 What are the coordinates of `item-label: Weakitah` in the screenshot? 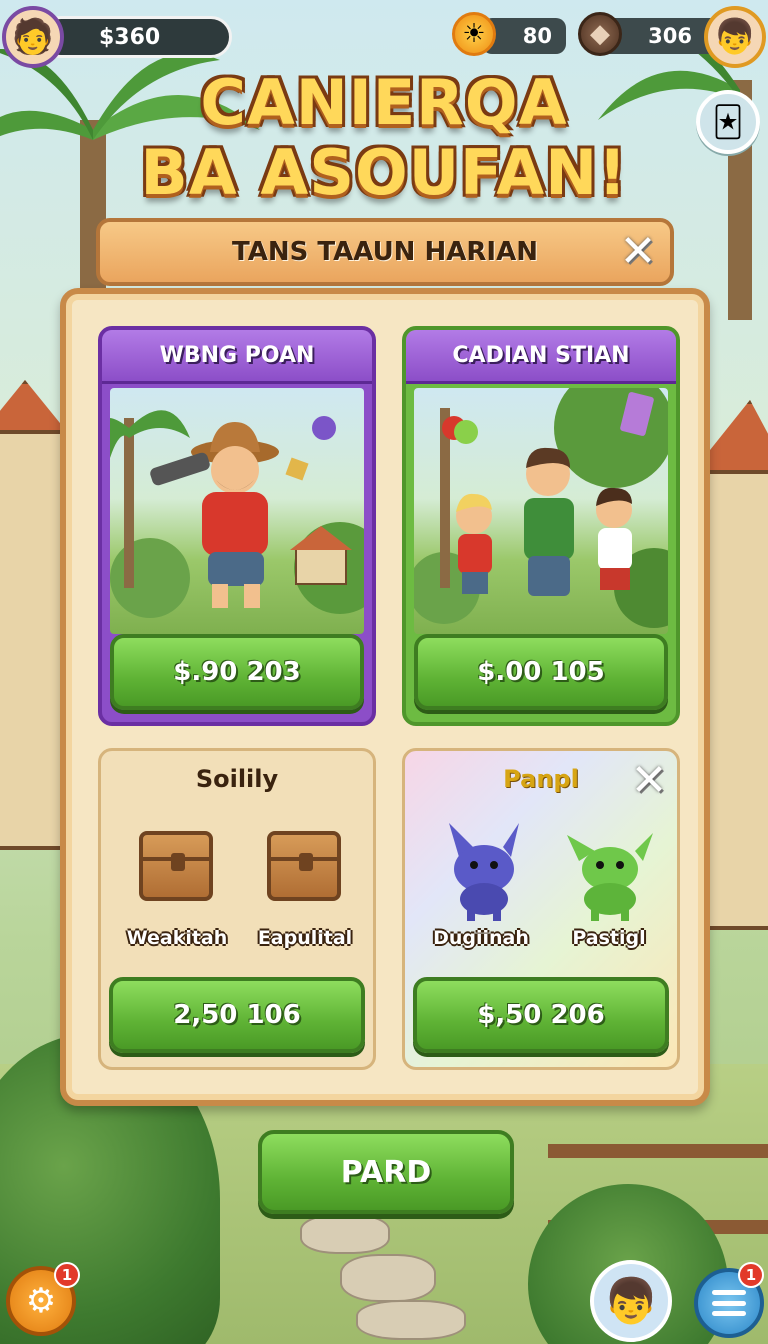 It's located at (177, 938).